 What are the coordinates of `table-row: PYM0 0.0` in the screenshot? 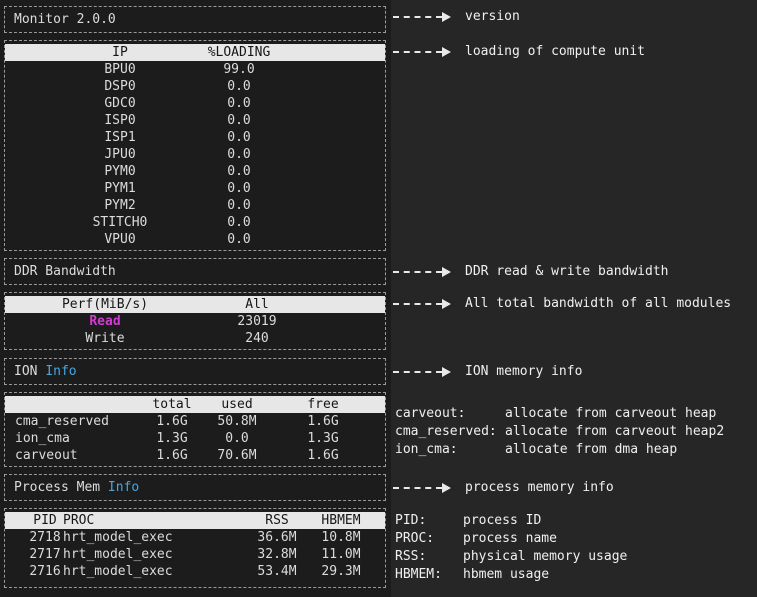 It's located at (195, 171).